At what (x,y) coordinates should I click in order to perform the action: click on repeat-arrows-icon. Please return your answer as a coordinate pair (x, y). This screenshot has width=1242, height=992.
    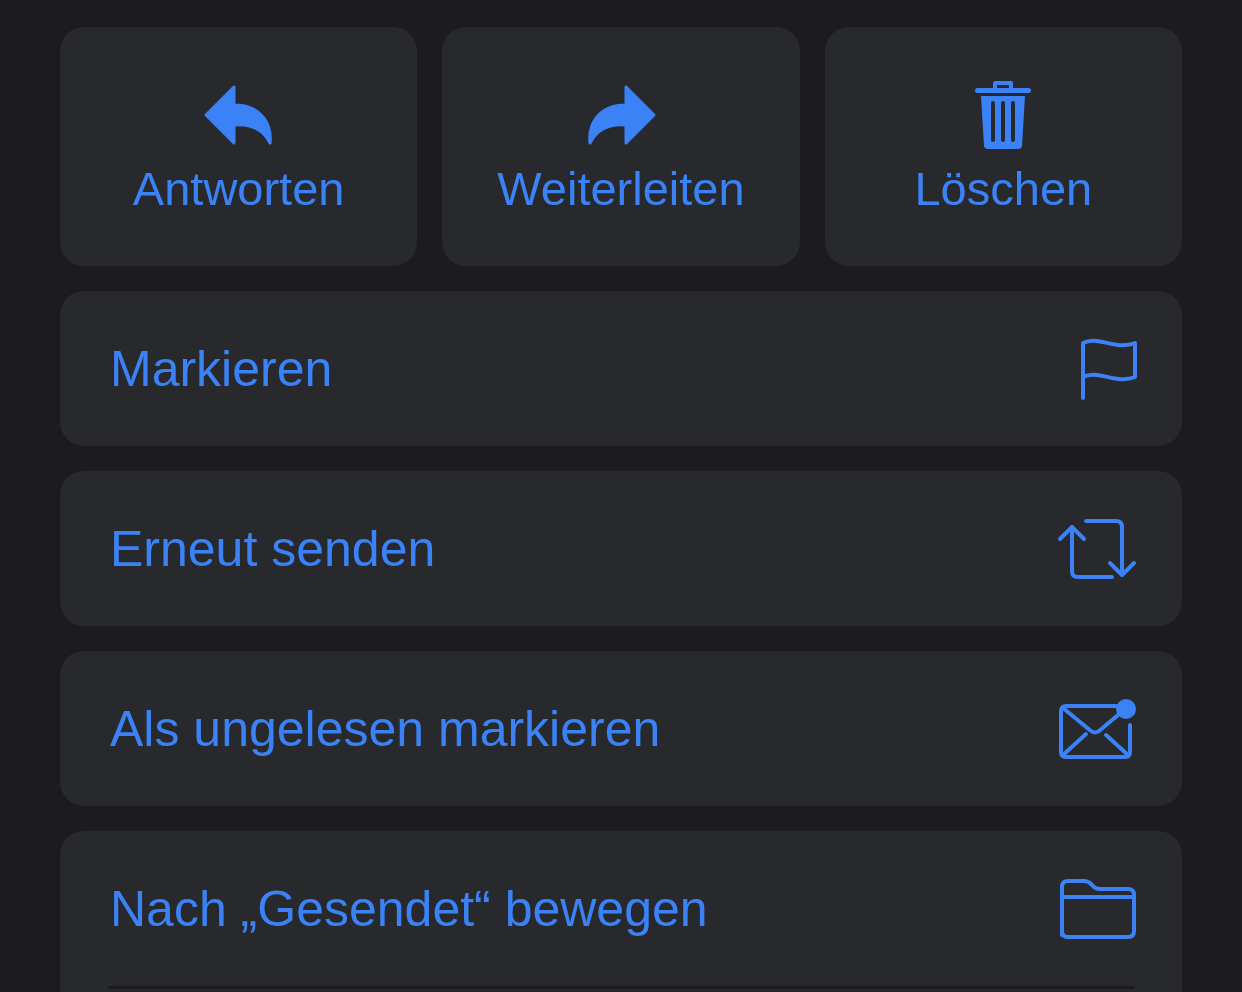
    Looking at the image, I should click on (1097, 548).